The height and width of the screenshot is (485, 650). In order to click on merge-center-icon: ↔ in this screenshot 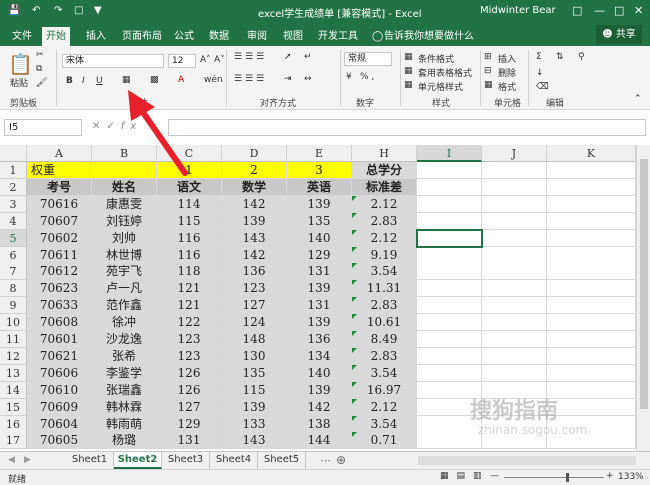, I will do `click(308, 79)`.